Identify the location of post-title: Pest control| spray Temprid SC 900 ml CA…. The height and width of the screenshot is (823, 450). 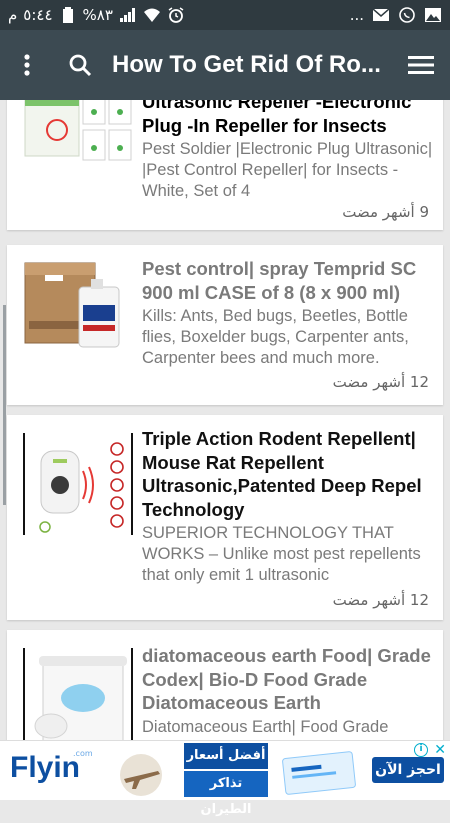
(289, 280).